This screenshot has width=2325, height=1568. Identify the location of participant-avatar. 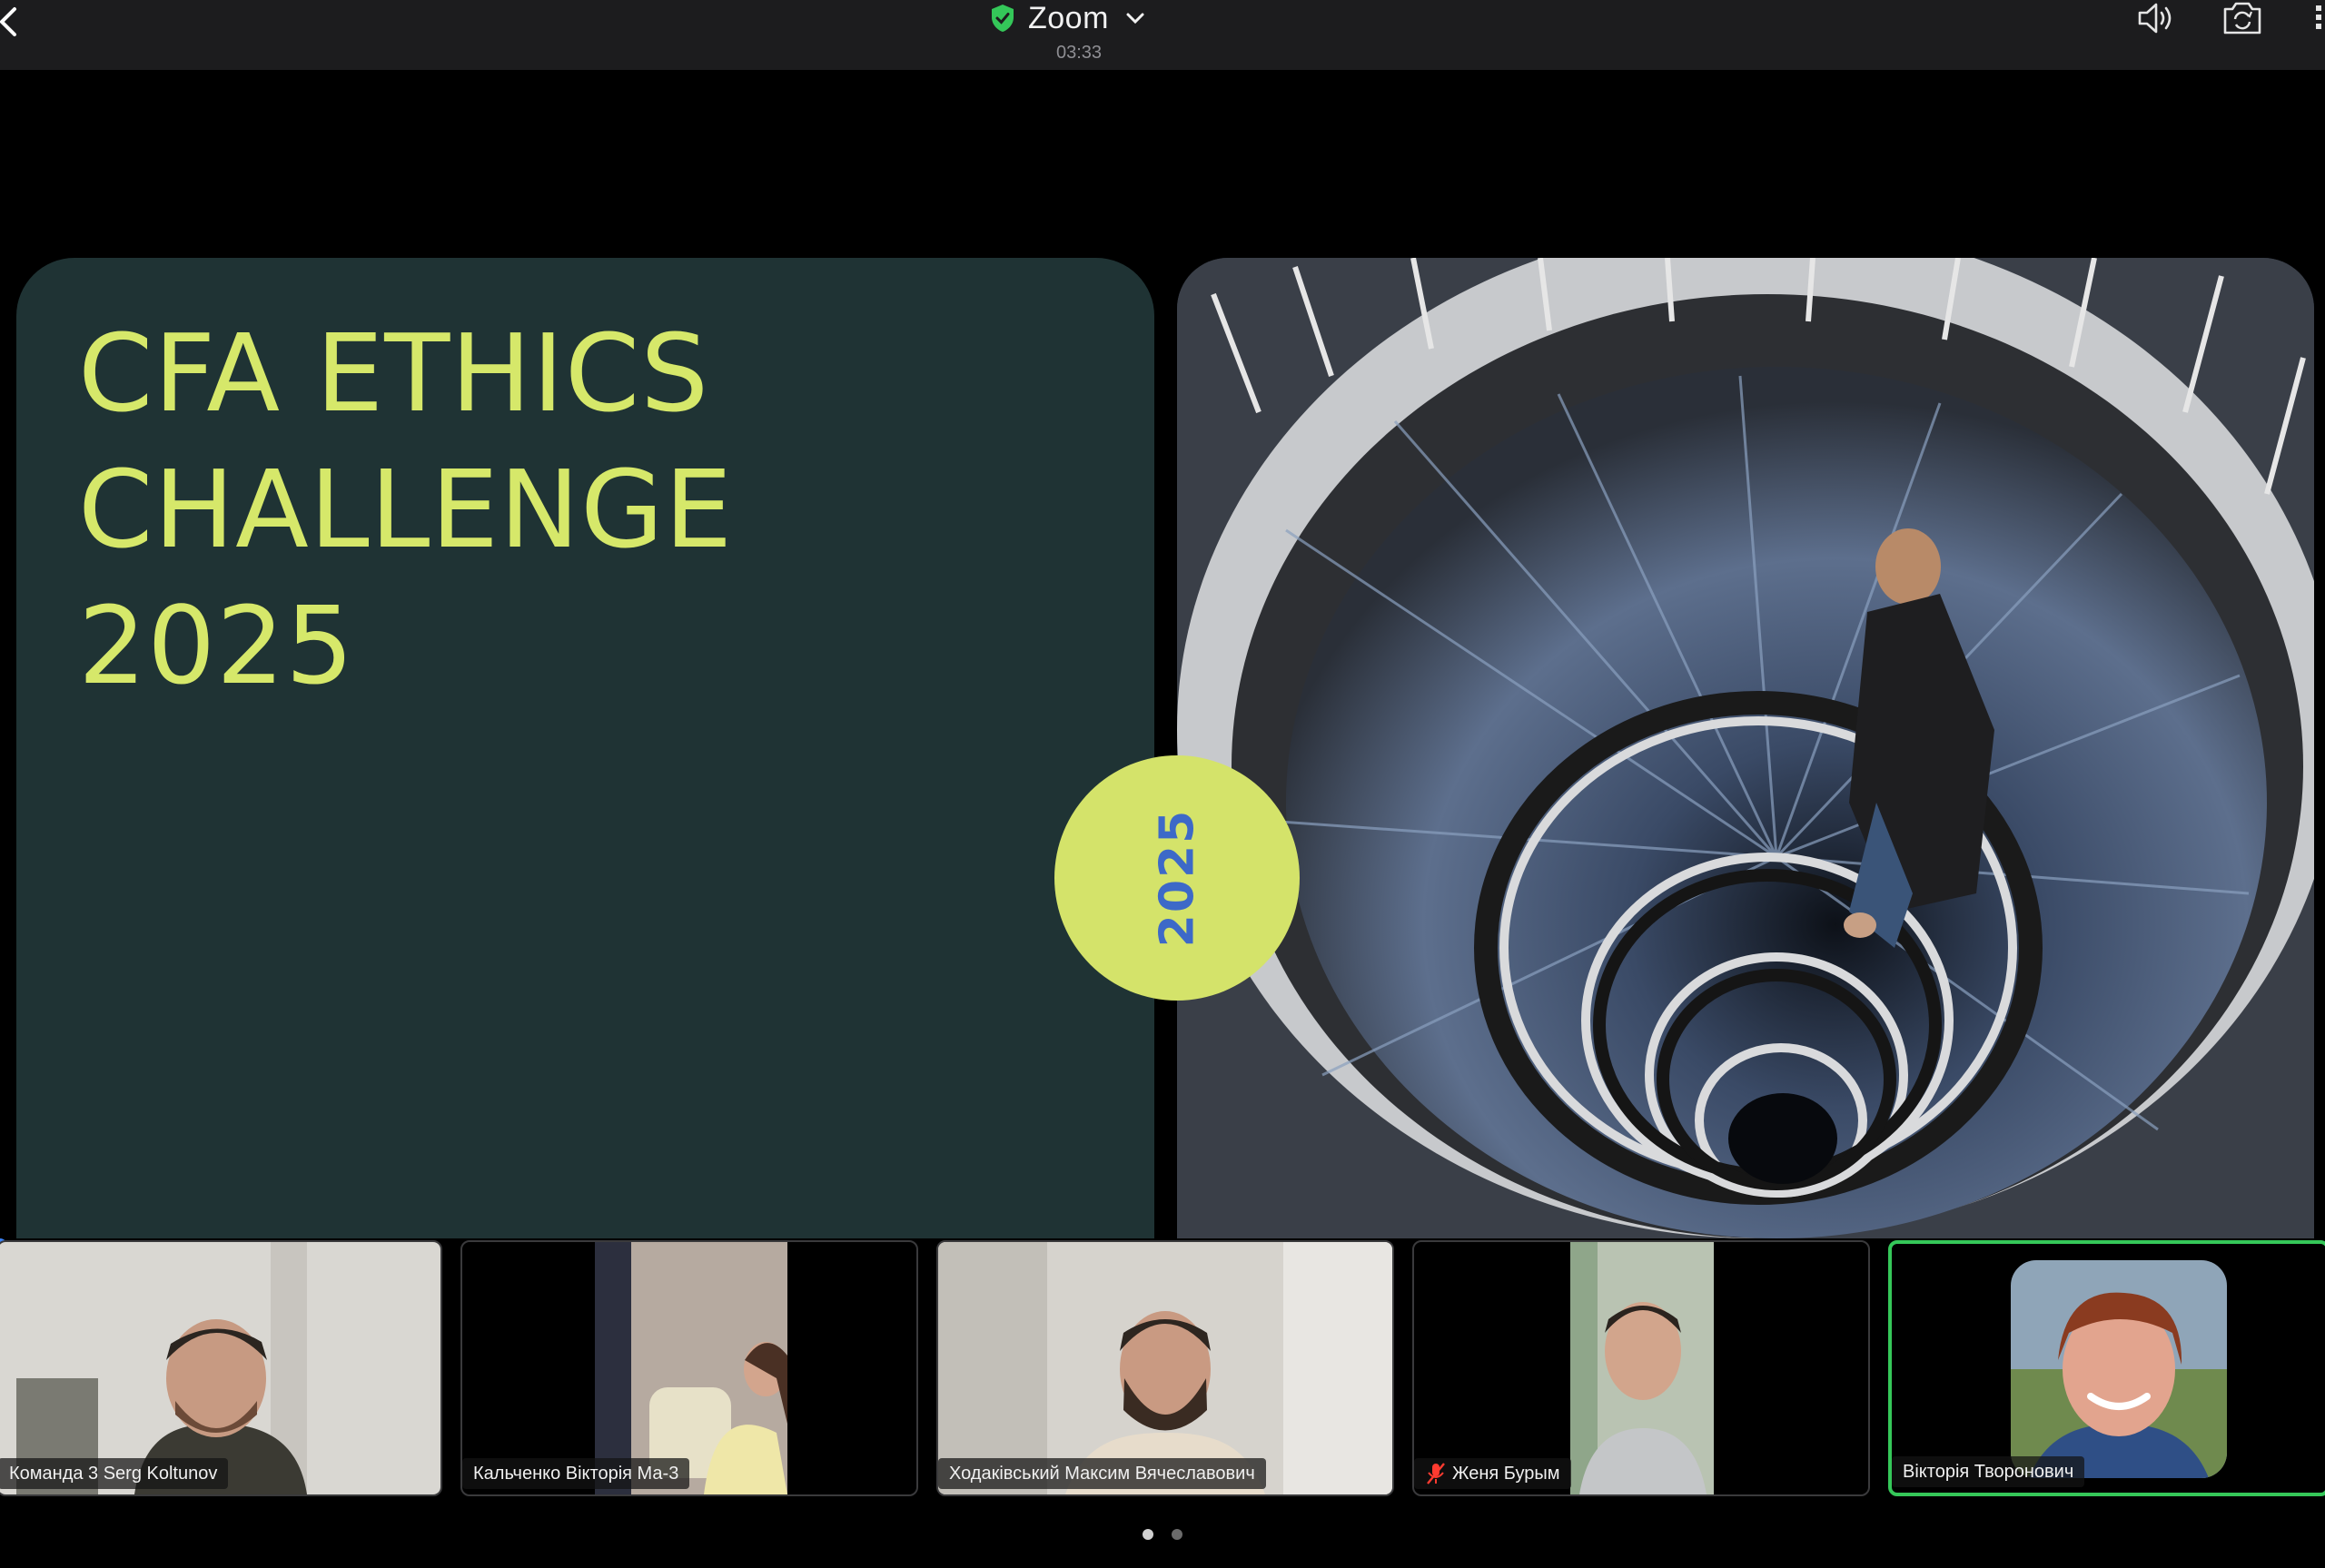
(2119, 1369).